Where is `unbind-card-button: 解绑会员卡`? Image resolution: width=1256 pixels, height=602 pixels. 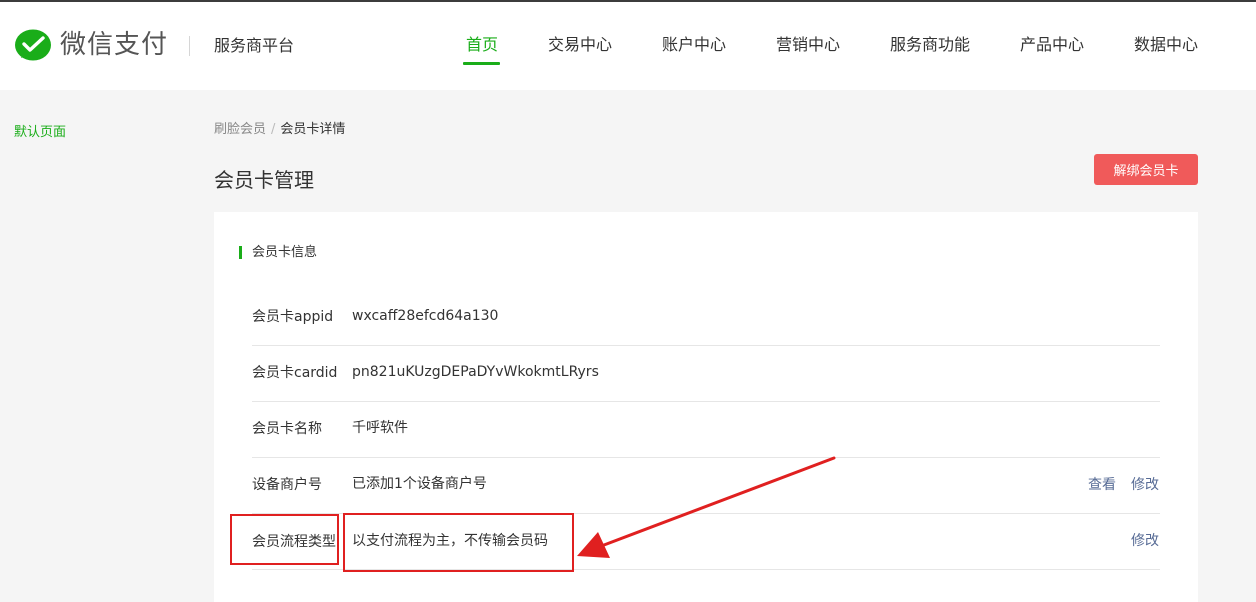
unbind-card-button: 解绑会员卡 is located at coordinates (1146, 169).